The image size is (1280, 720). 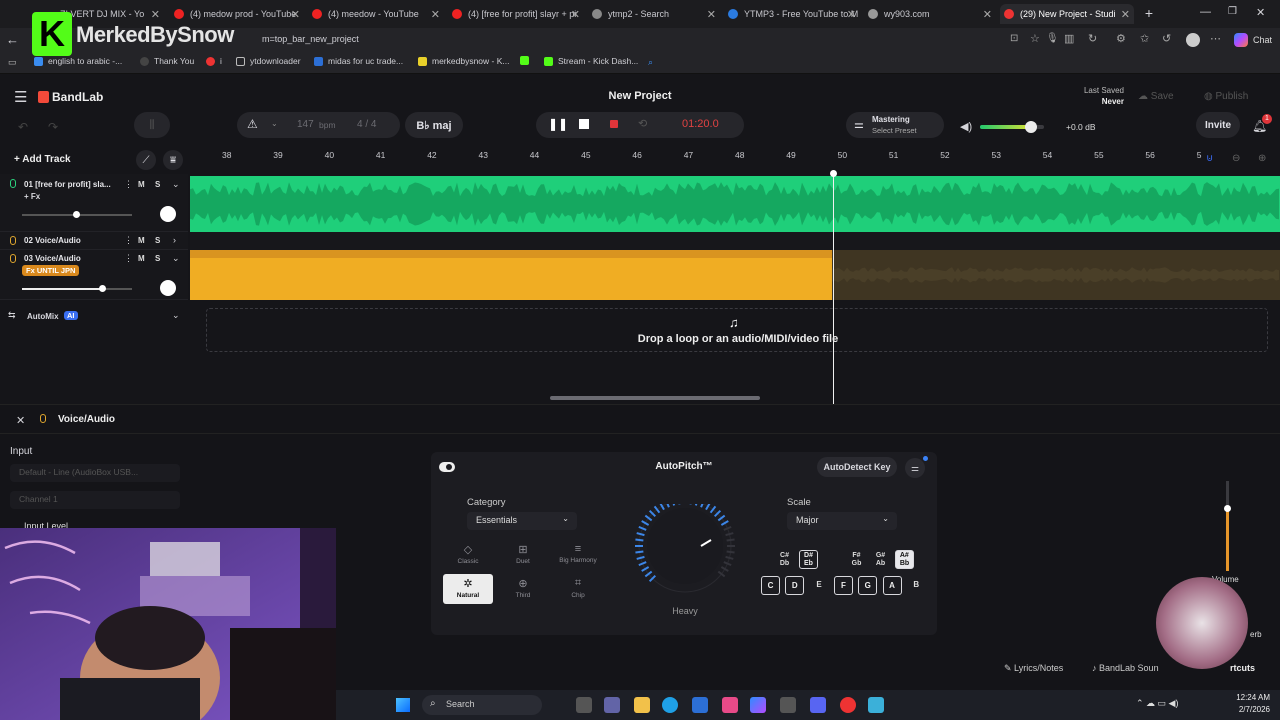 I want to click on publish-button: ◍ Publish, so click(x=1226, y=96).